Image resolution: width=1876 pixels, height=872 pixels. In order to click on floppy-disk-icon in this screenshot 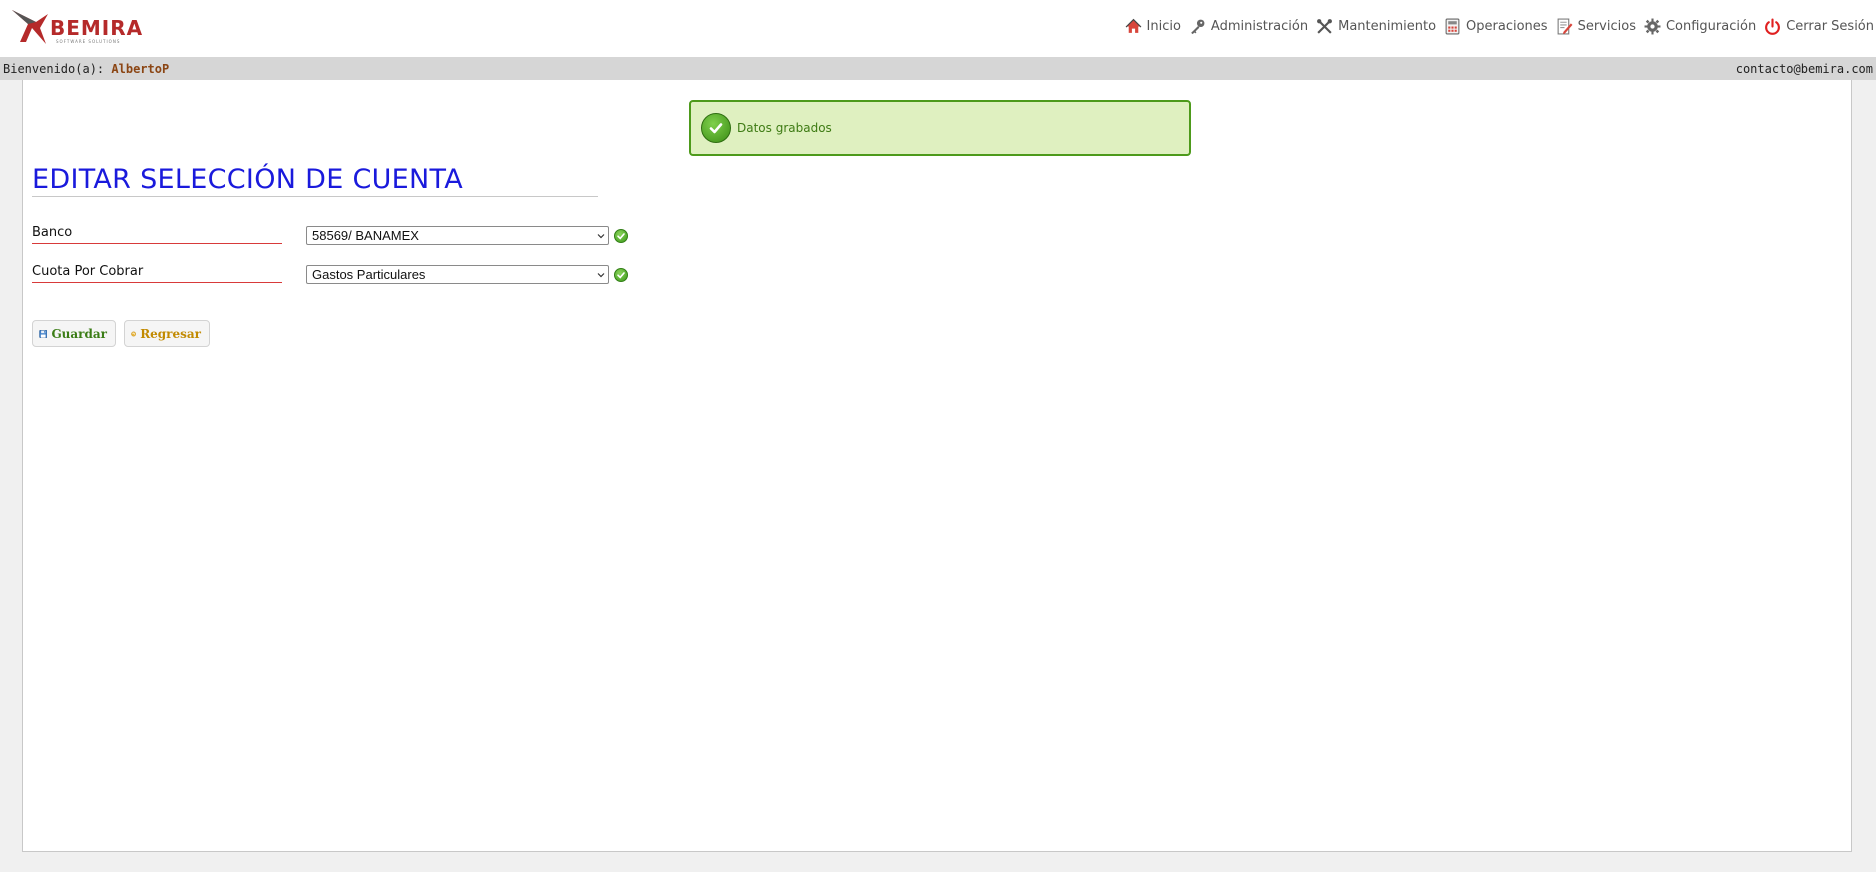, I will do `click(43, 333)`.